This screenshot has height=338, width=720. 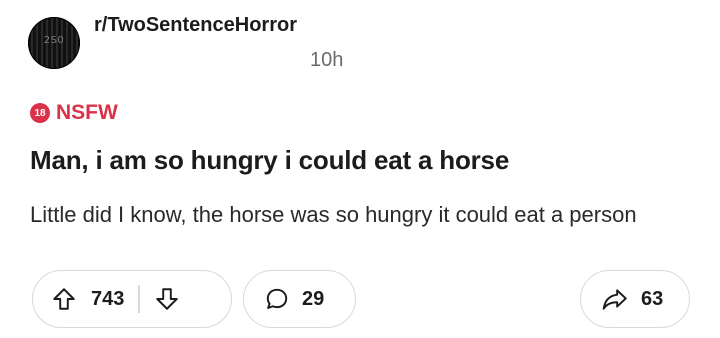 I want to click on nsfw-label: NSFW, so click(x=87, y=112).